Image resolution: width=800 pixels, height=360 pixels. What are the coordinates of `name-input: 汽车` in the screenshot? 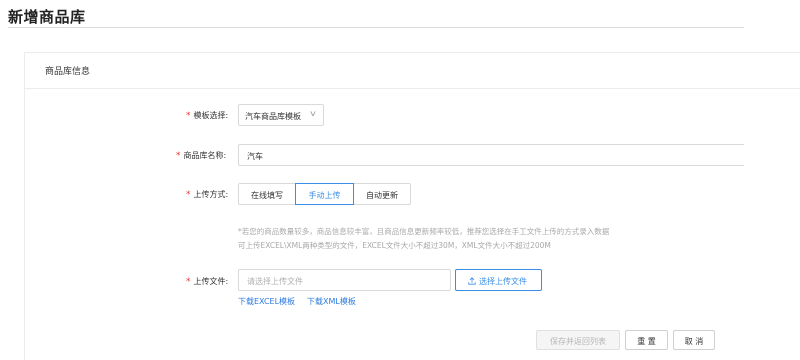 It's located at (491, 155).